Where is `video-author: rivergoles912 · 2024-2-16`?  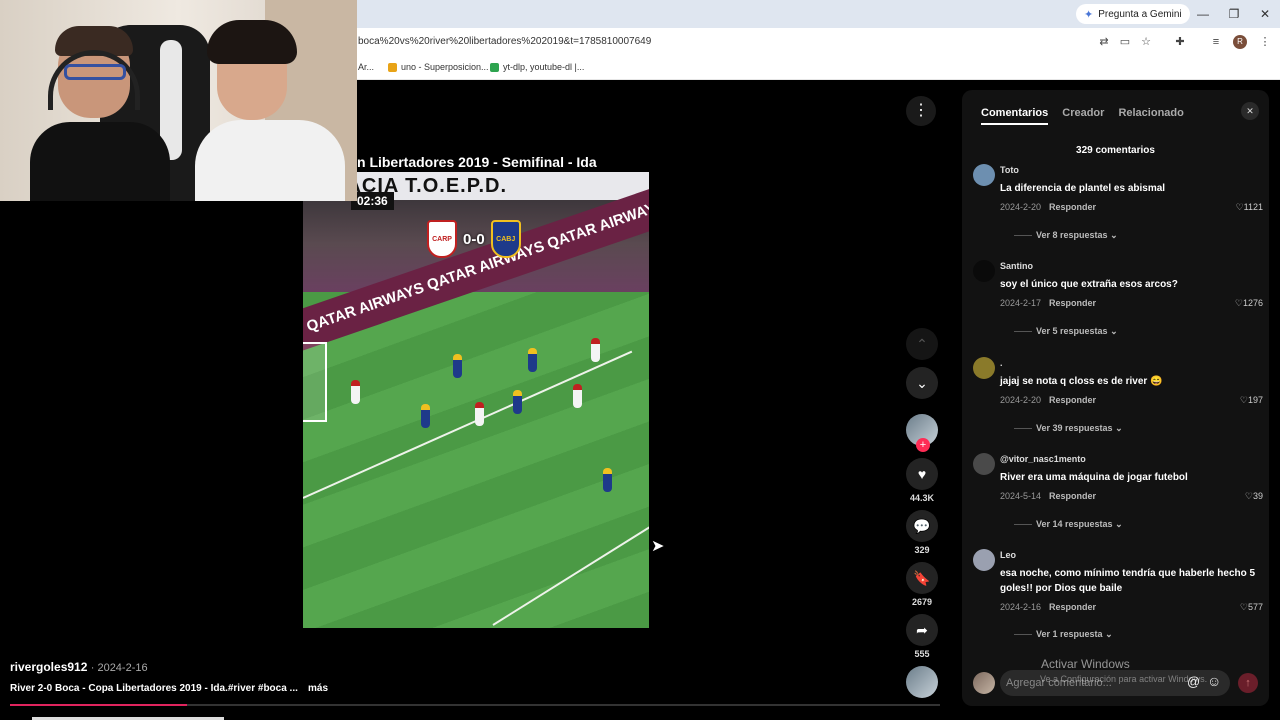 video-author: rivergoles912 · 2024-2-16 is located at coordinates (79, 667).